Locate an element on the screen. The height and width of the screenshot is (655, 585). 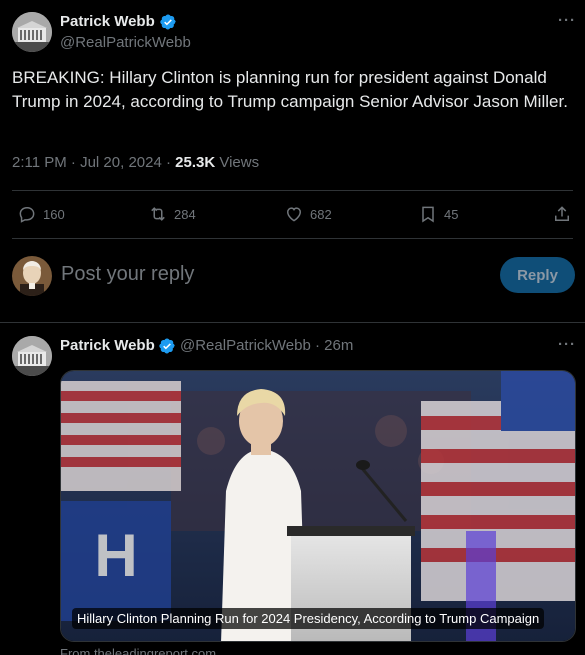
user-avatar is located at coordinates (32, 276).